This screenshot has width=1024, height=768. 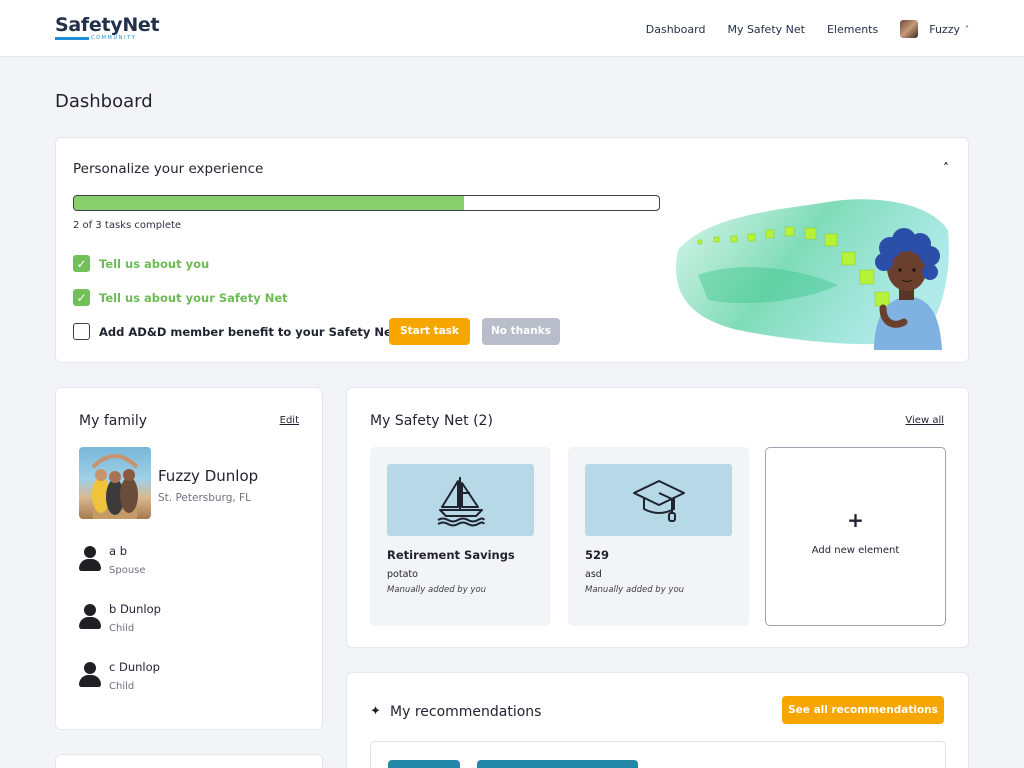 What do you see at coordinates (154, 263) in the screenshot?
I see `task-label: Tell us about you` at bounding box center [154, 263].